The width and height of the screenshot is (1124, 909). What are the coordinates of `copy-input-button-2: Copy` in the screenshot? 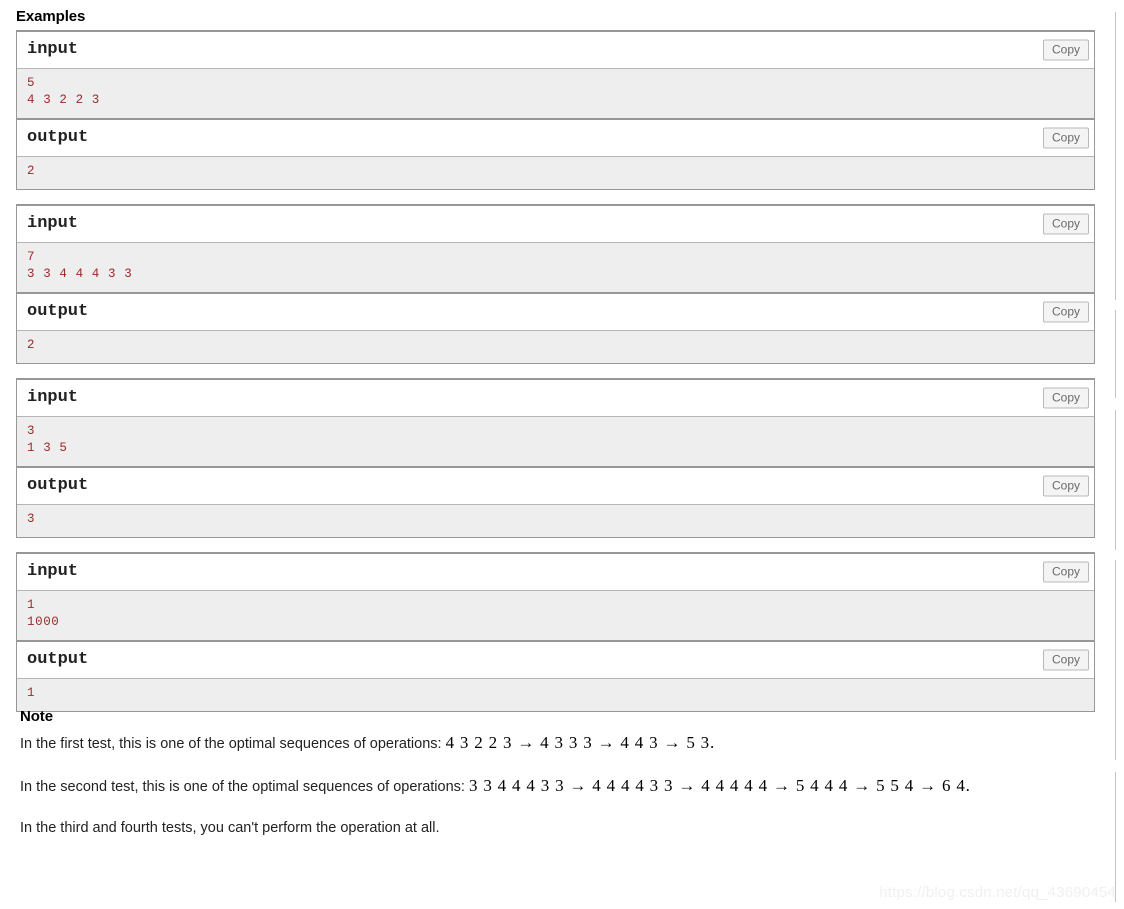 It's located at (1065, 224).